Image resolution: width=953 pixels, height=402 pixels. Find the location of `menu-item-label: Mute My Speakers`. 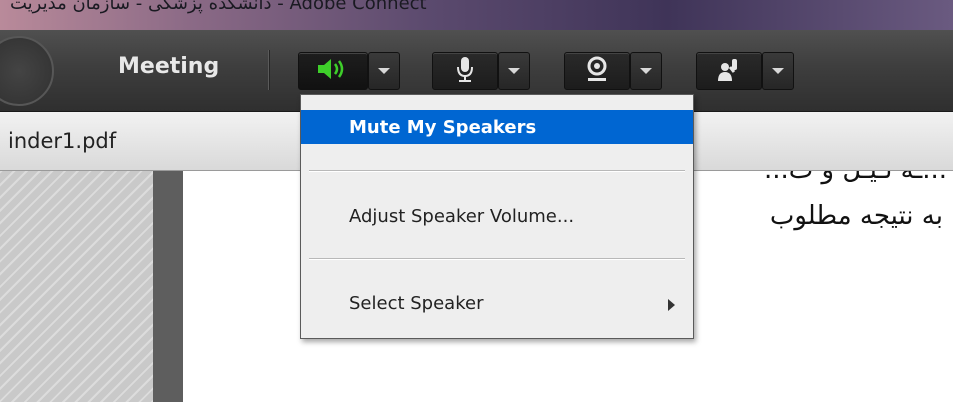

menu-item-label: Mute My Speakers is located at coordinates (443, 127).